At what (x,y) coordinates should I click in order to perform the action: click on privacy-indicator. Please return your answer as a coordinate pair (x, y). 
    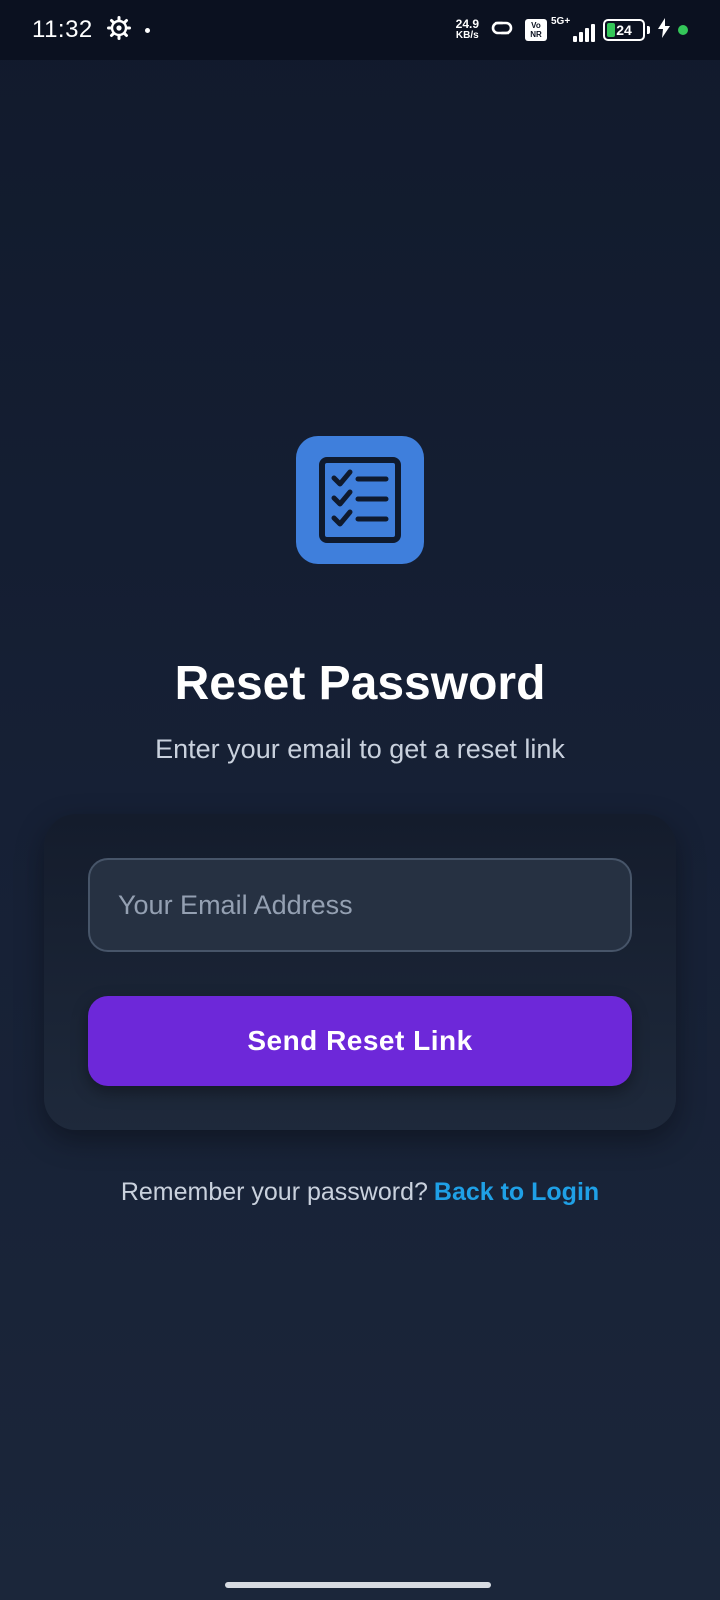
    Looking at the image, I should click on (683, 30).